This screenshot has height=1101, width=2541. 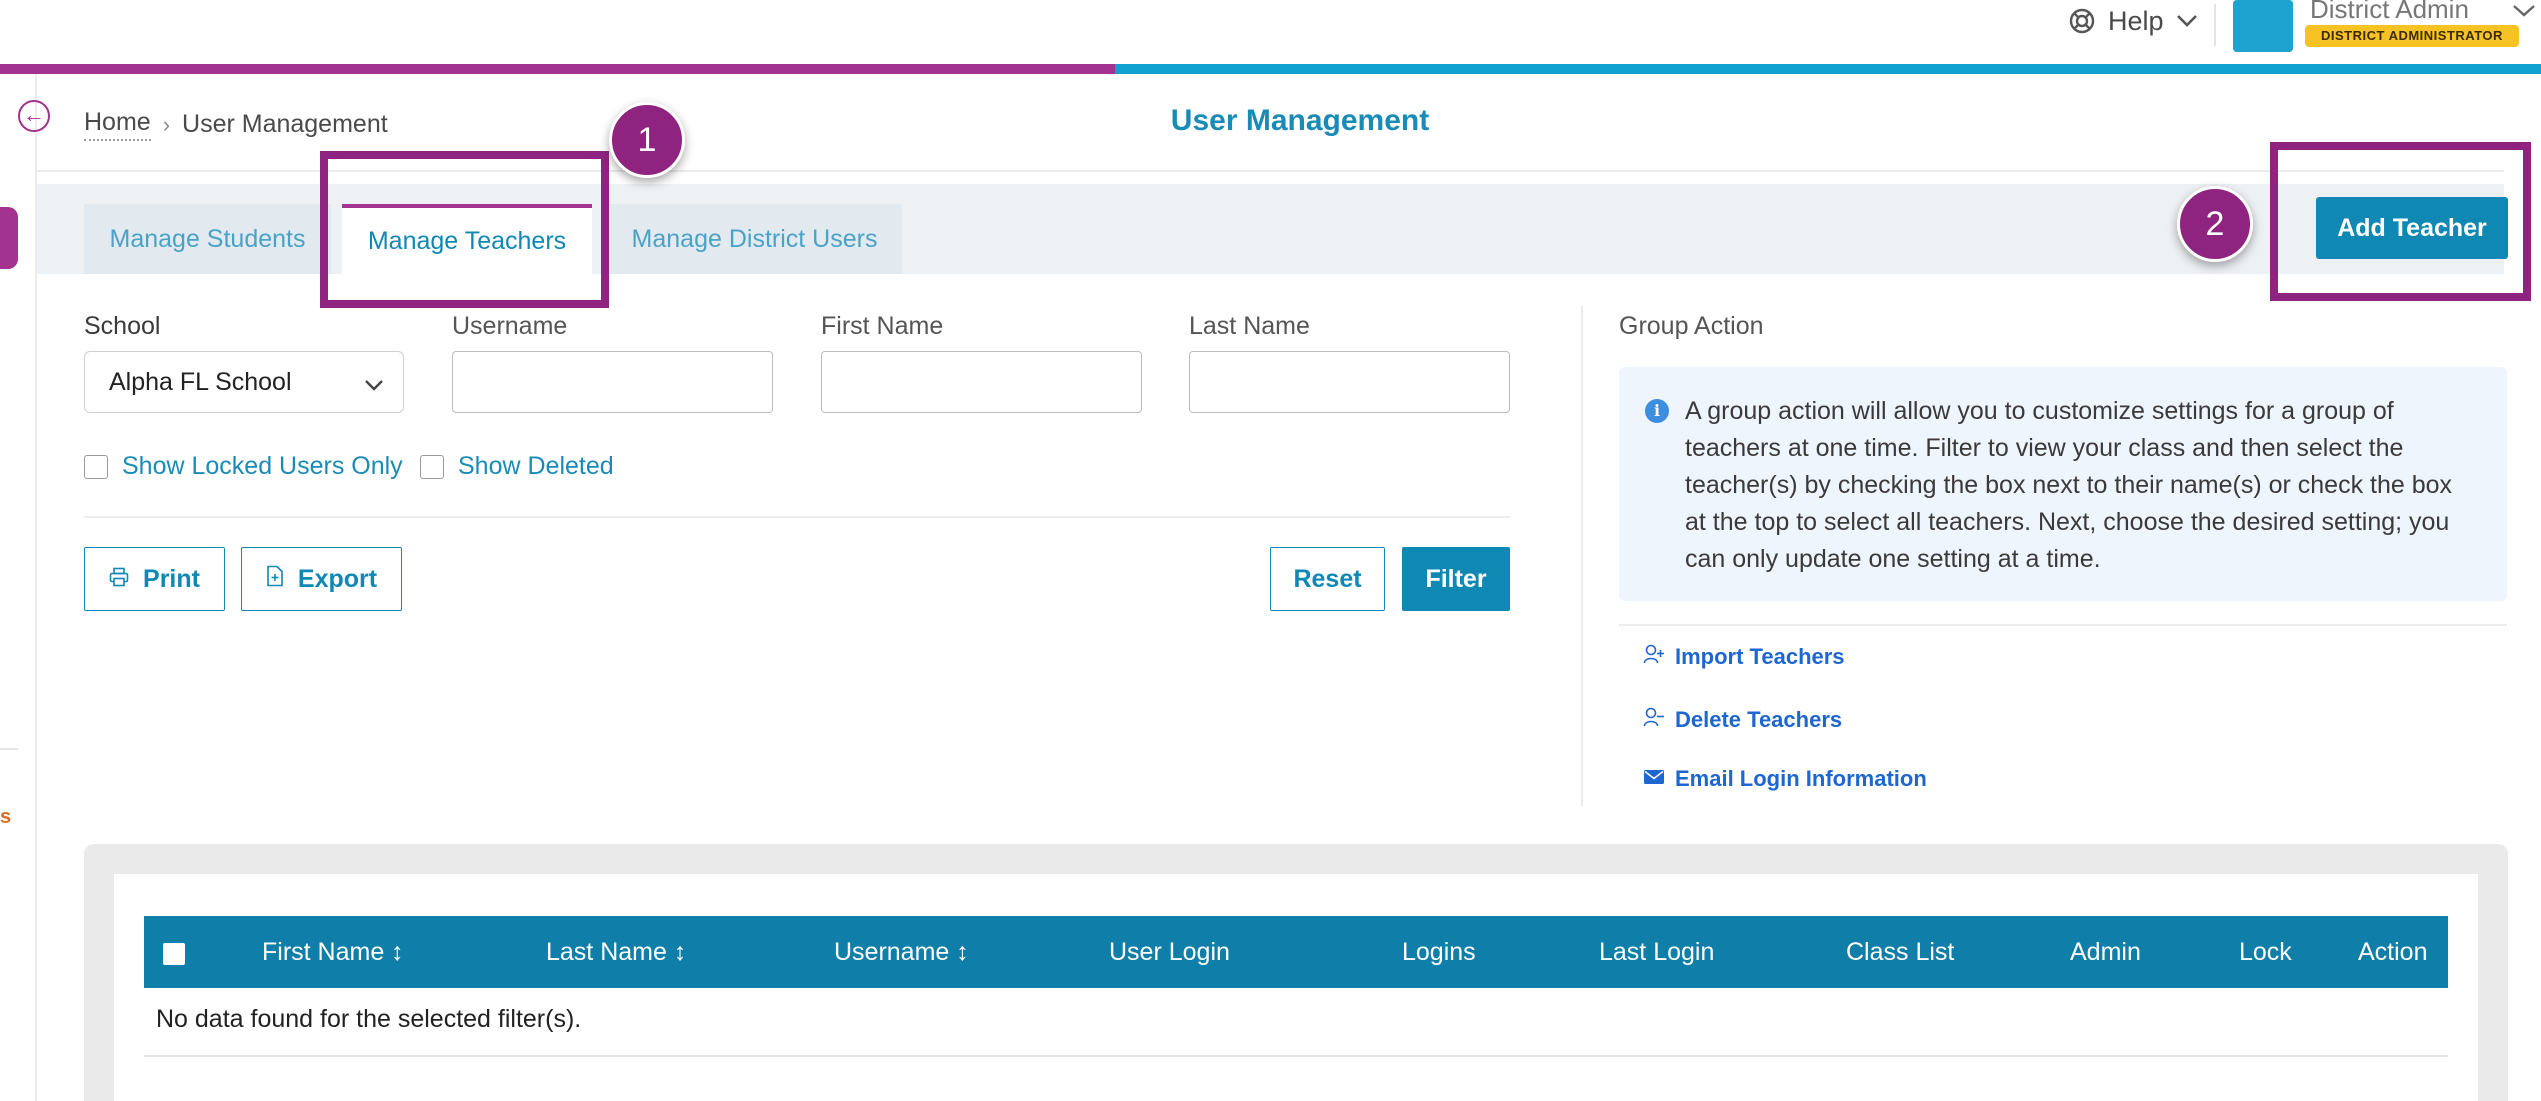 I want to click on school-select: Alpha FL School, so click(x=244, y=382).